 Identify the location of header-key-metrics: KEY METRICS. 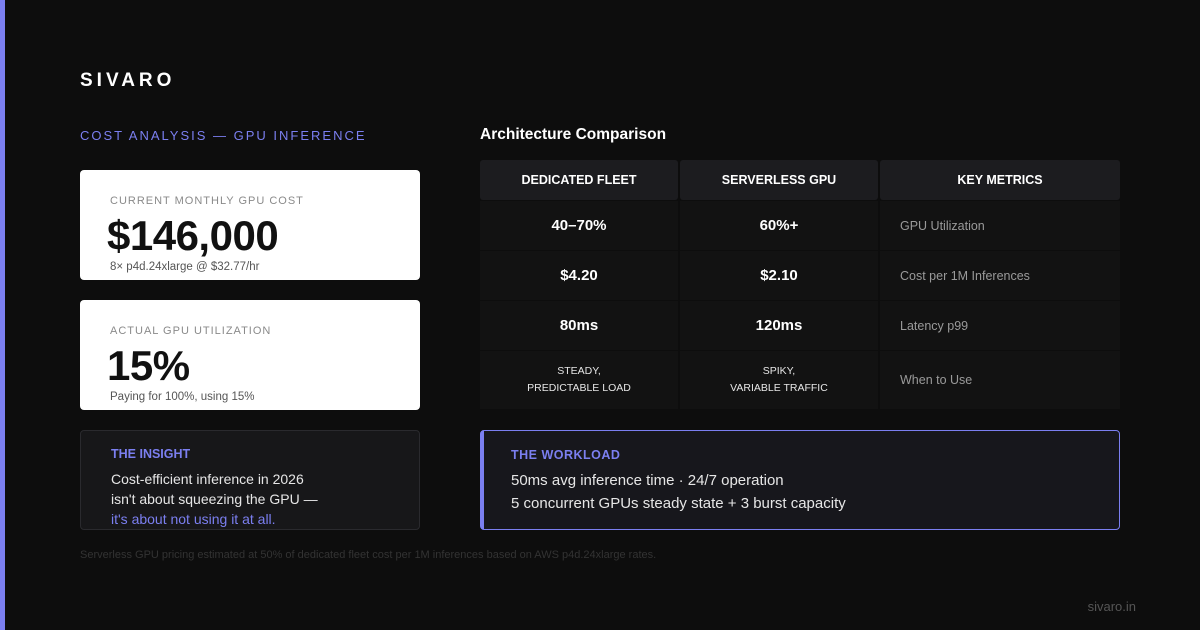
(1000, 180).